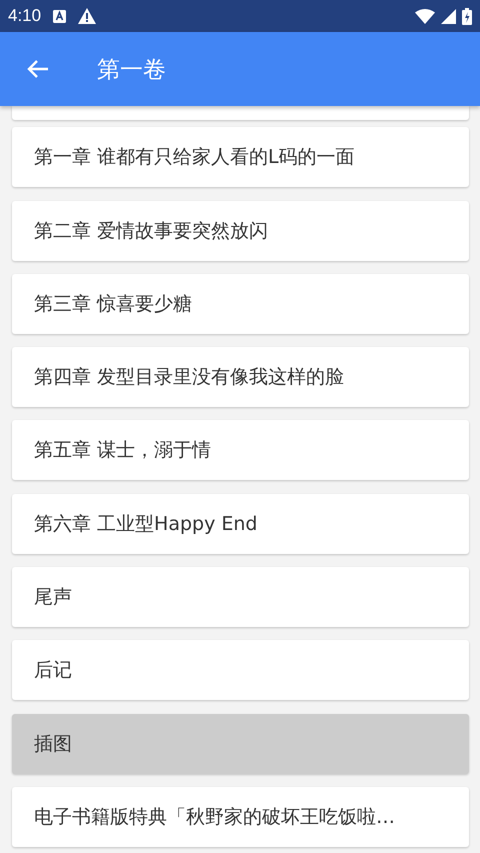 The image size is (480, 853). What do you see at coordinates (448, 16) in the screenshot?
I see `signal-icon` at bounding box center [448, 16].